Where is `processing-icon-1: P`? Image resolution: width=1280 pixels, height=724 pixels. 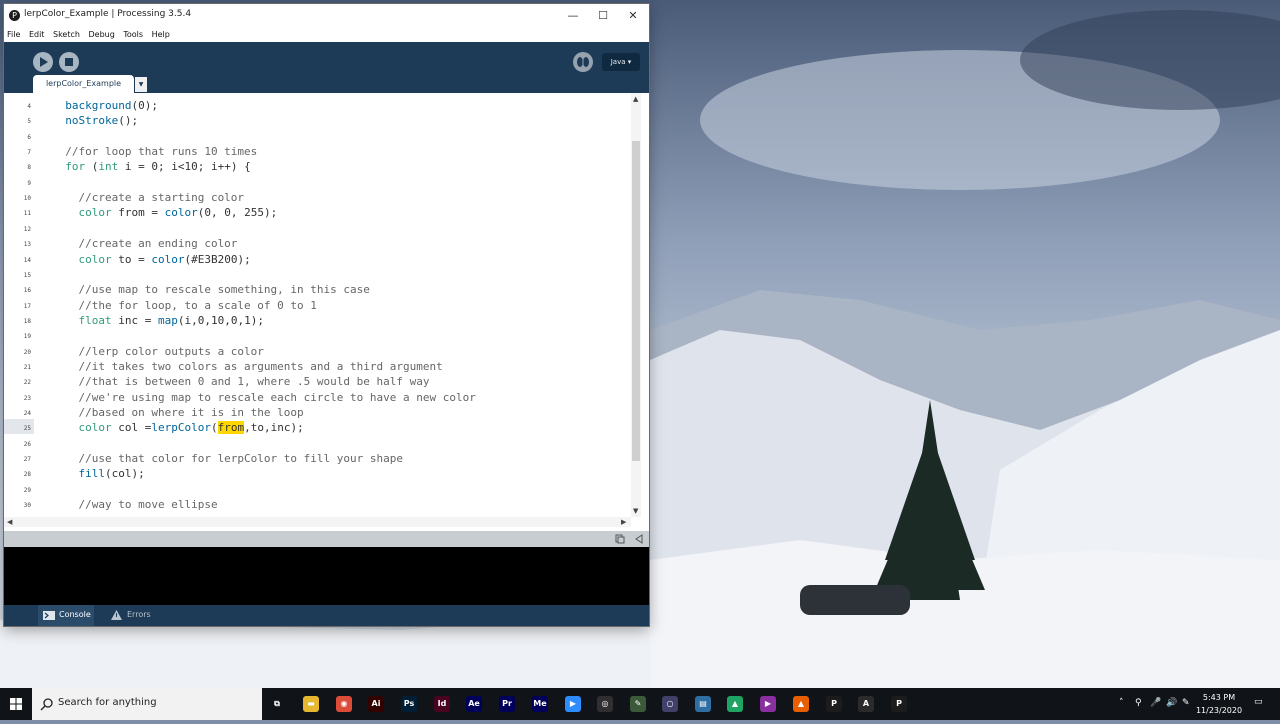 processing-icon-1: P is located at coordinates (834, 704).